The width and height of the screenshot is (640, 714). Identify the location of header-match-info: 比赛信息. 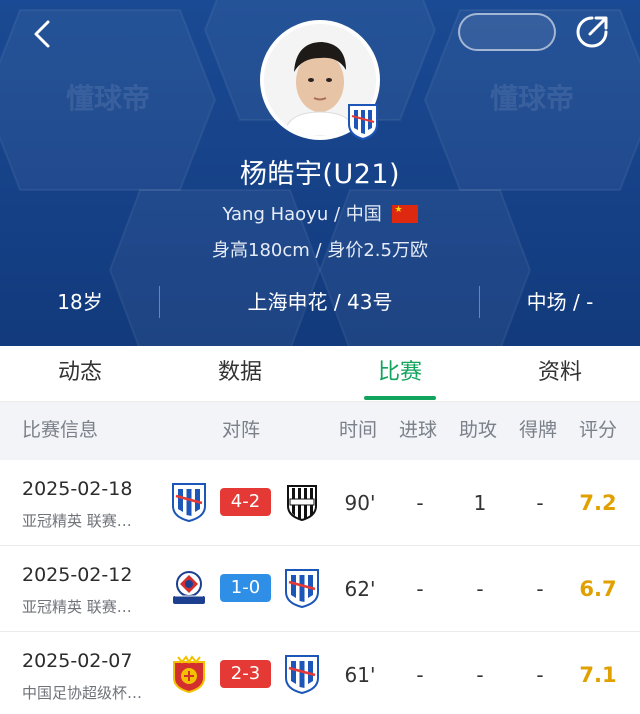
(60, 430).